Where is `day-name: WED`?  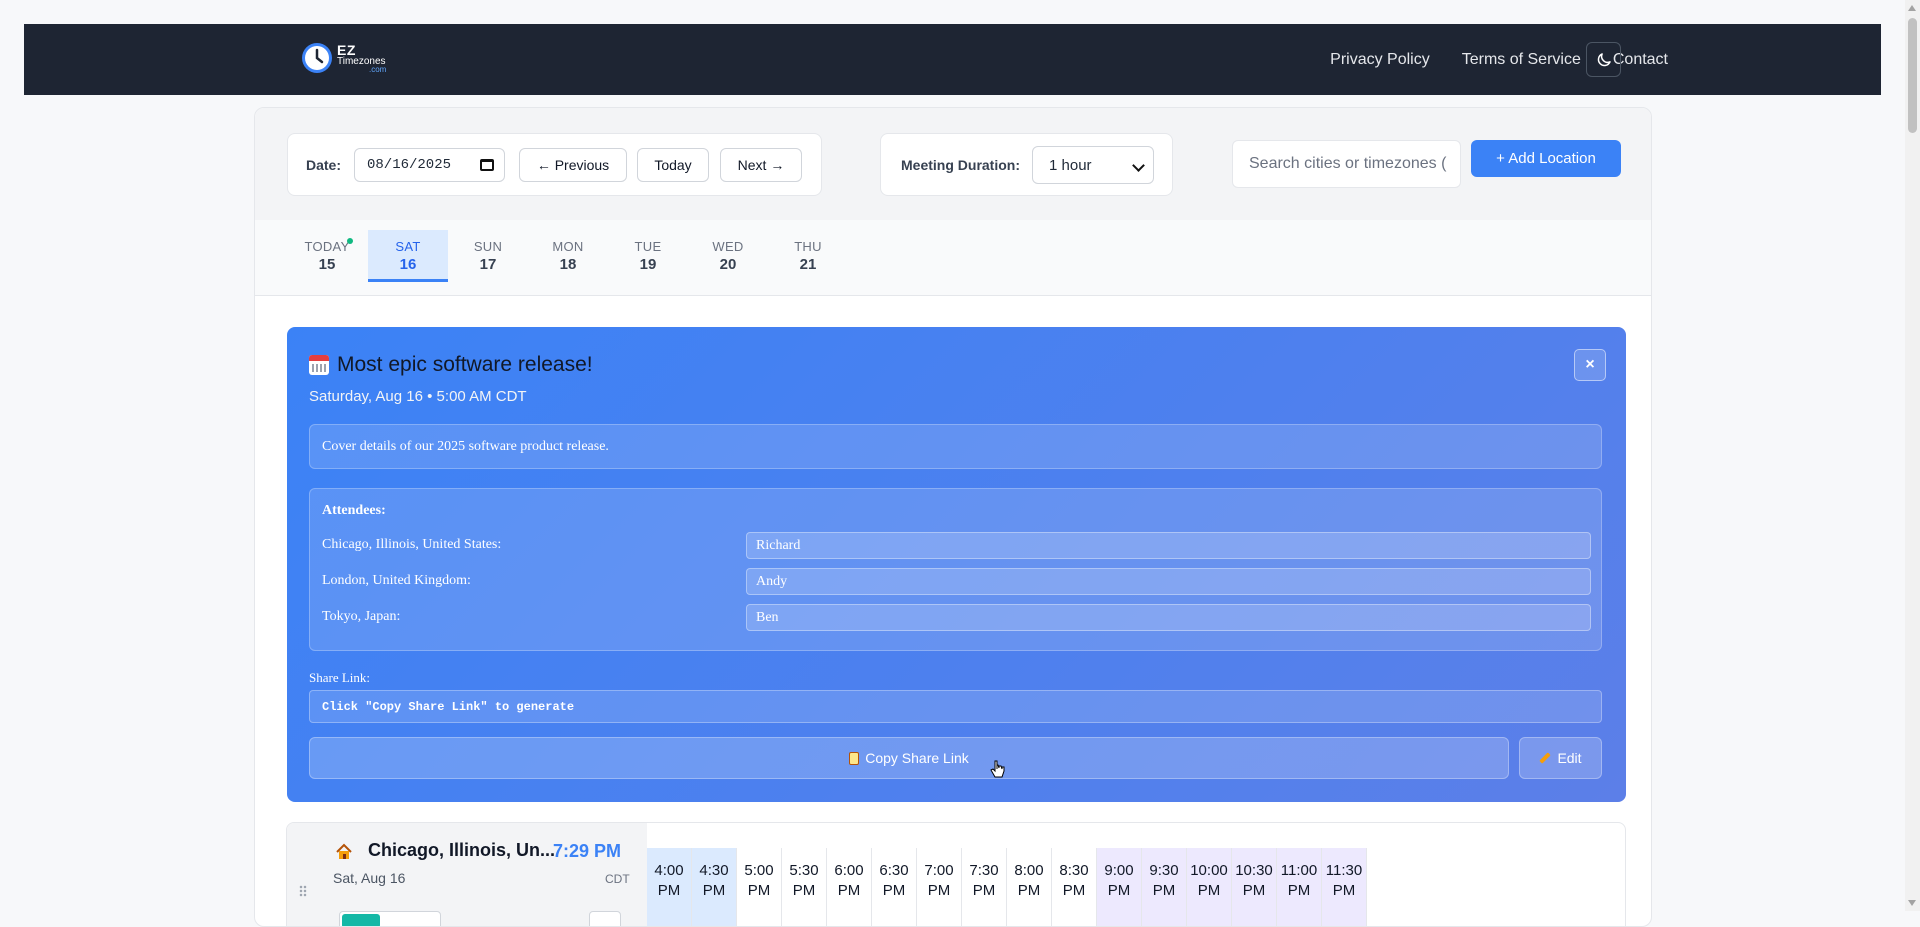
day-name: WED is located at coordinates (728, 246).